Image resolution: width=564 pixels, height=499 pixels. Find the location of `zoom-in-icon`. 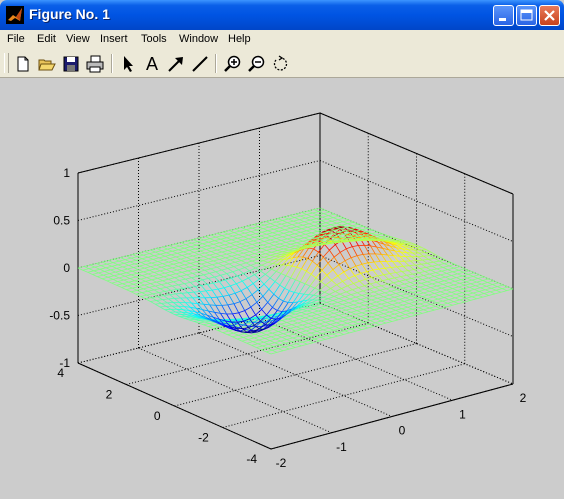

zoom-in-icon is located at coordinates (233, 64).